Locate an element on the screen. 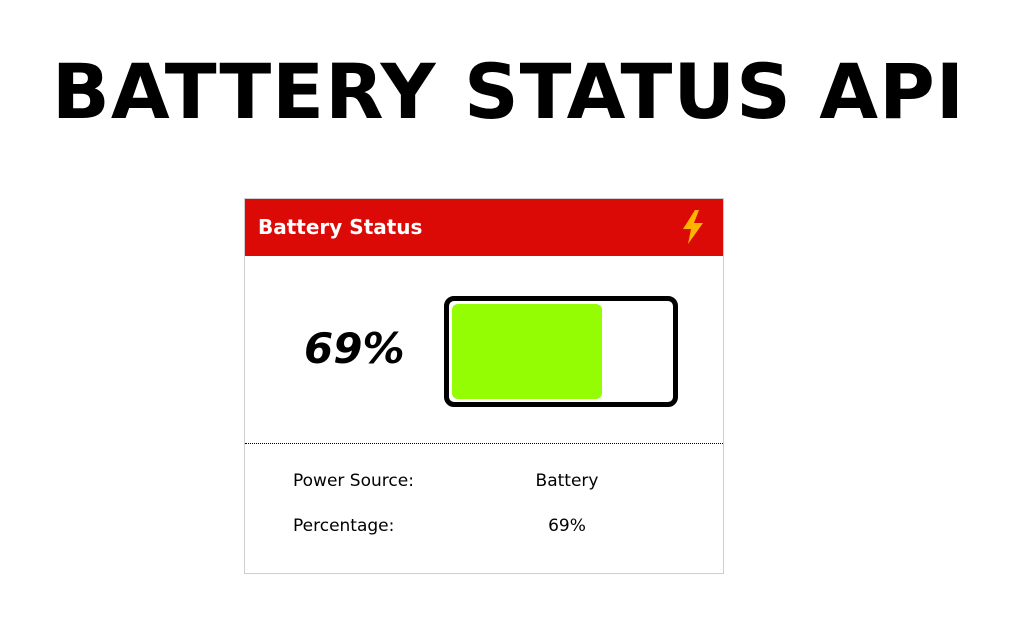 The image size is (1017, 643). percentage-value: 69% is located at coordinates (567, 526).